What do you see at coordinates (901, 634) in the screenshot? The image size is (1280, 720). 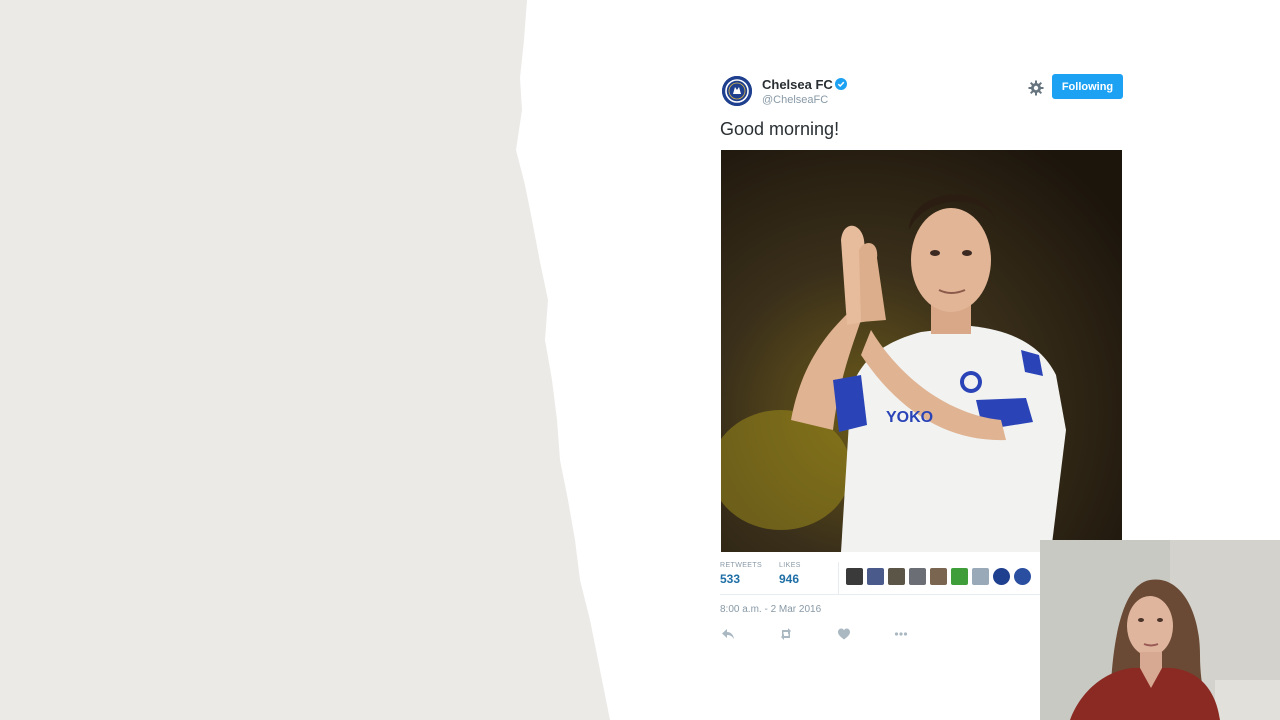 I see `more-icon` at bounding box center [901, 634].